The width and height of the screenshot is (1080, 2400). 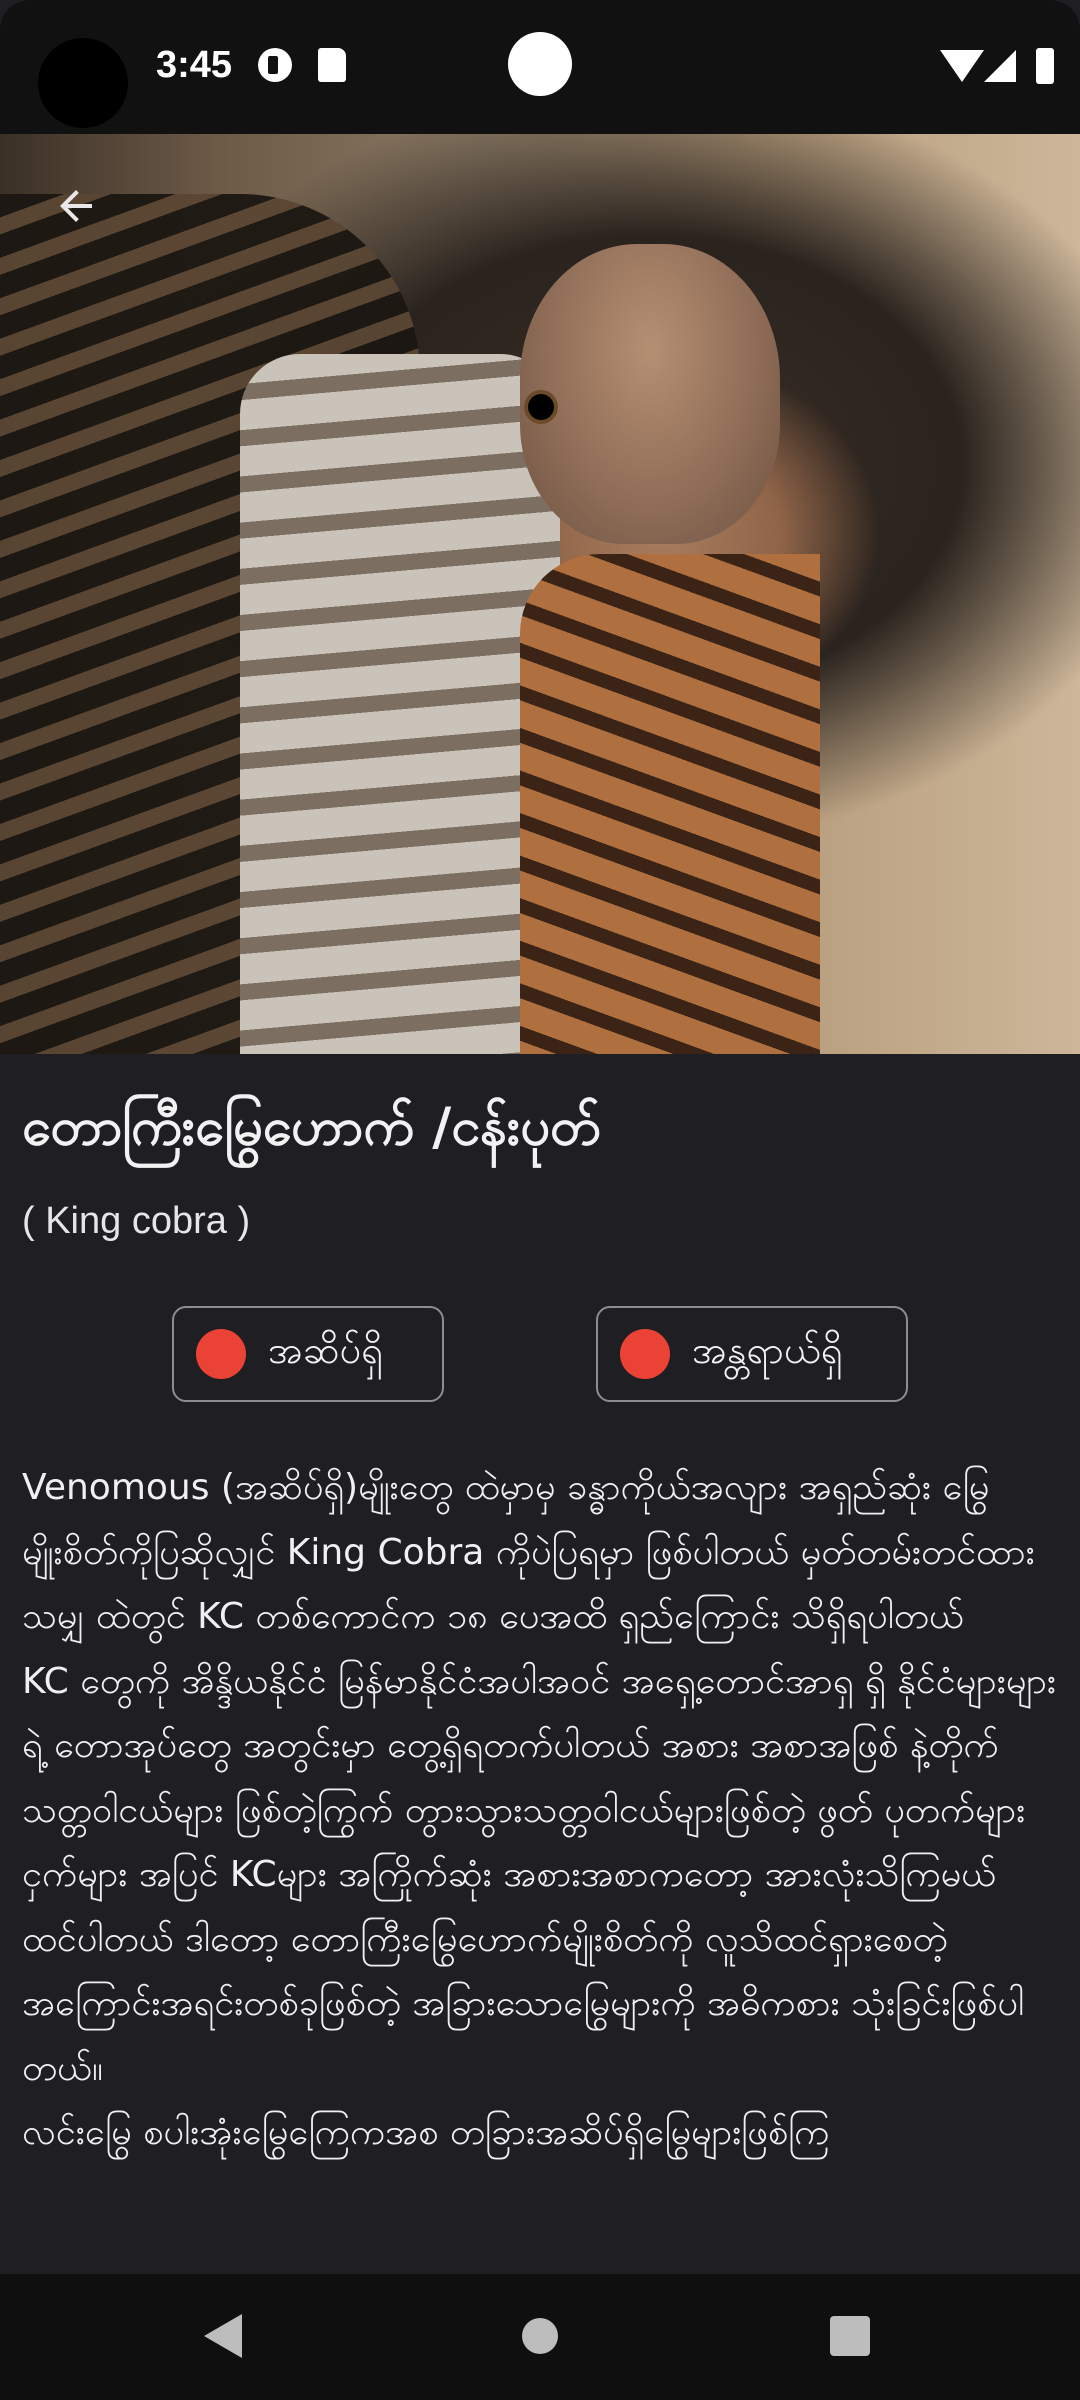 I want to click on cobra-neck, so click(x=670, y=804).